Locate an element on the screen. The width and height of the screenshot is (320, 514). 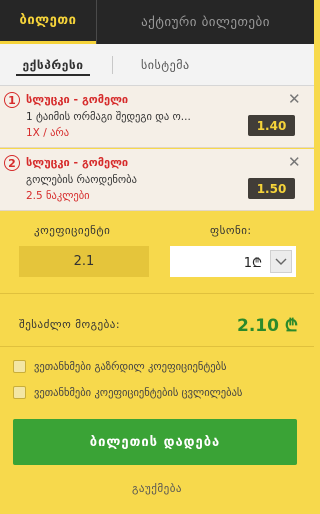
top-tabs: ბილეთი აქტიური ბილეთები is located at coordinates (157, 22).